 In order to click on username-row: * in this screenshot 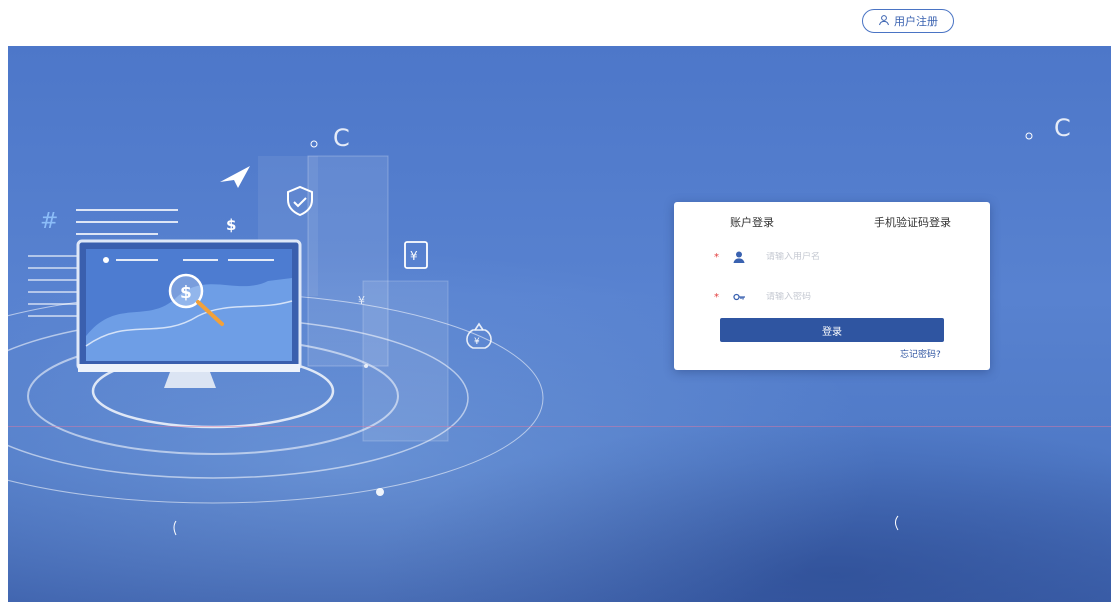, I will do `click(834, 257)`.